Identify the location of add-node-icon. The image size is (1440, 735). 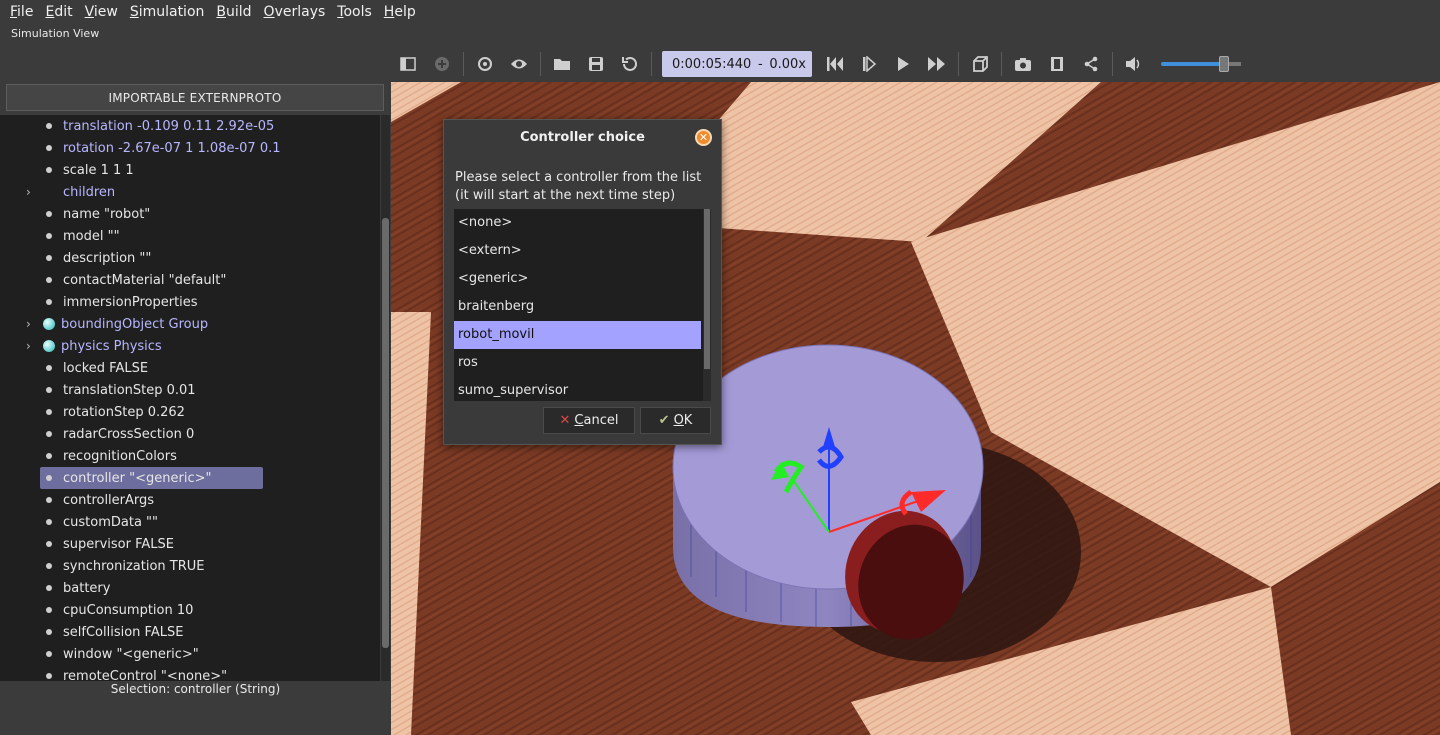
(442, 64).